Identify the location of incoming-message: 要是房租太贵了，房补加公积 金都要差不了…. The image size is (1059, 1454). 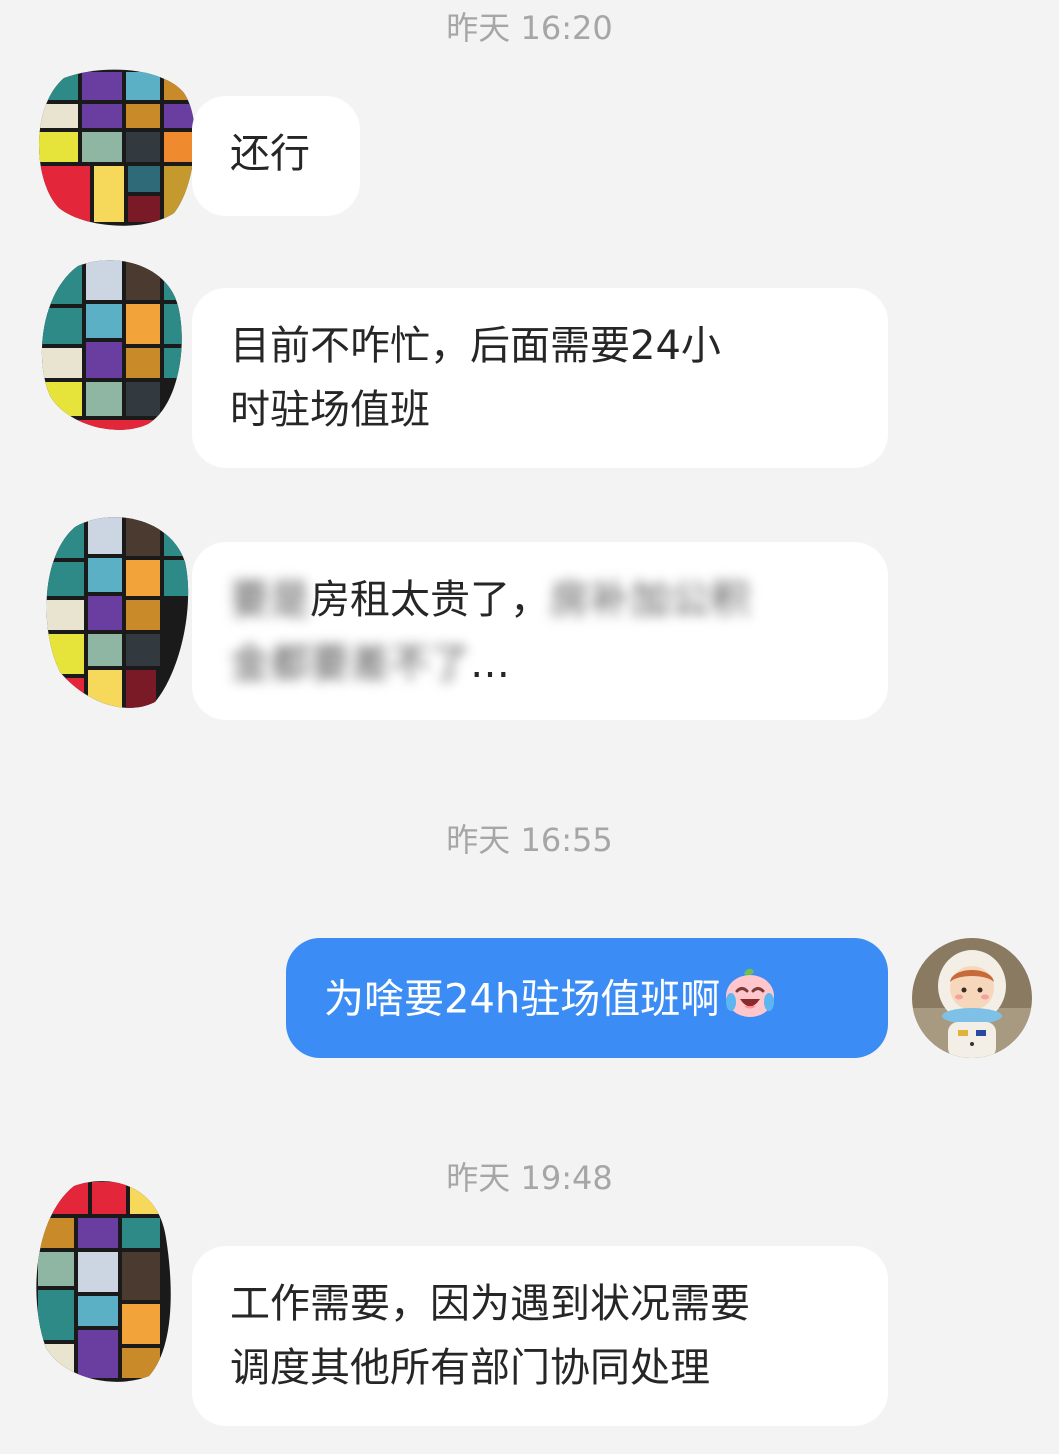
(540, 631).